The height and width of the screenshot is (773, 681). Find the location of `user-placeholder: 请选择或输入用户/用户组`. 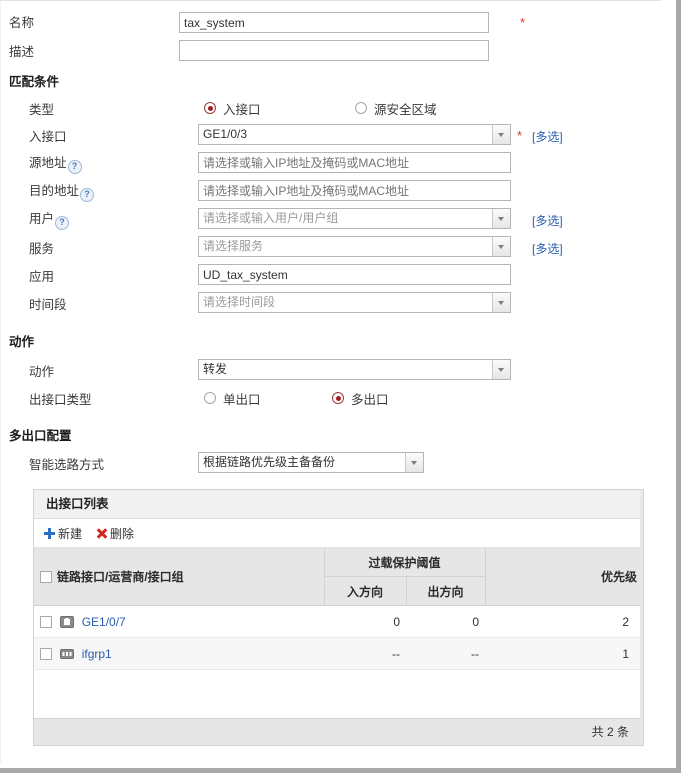

user-placeholder: 请选择或输入用户/用户组 is located at coordinates (271, 218).